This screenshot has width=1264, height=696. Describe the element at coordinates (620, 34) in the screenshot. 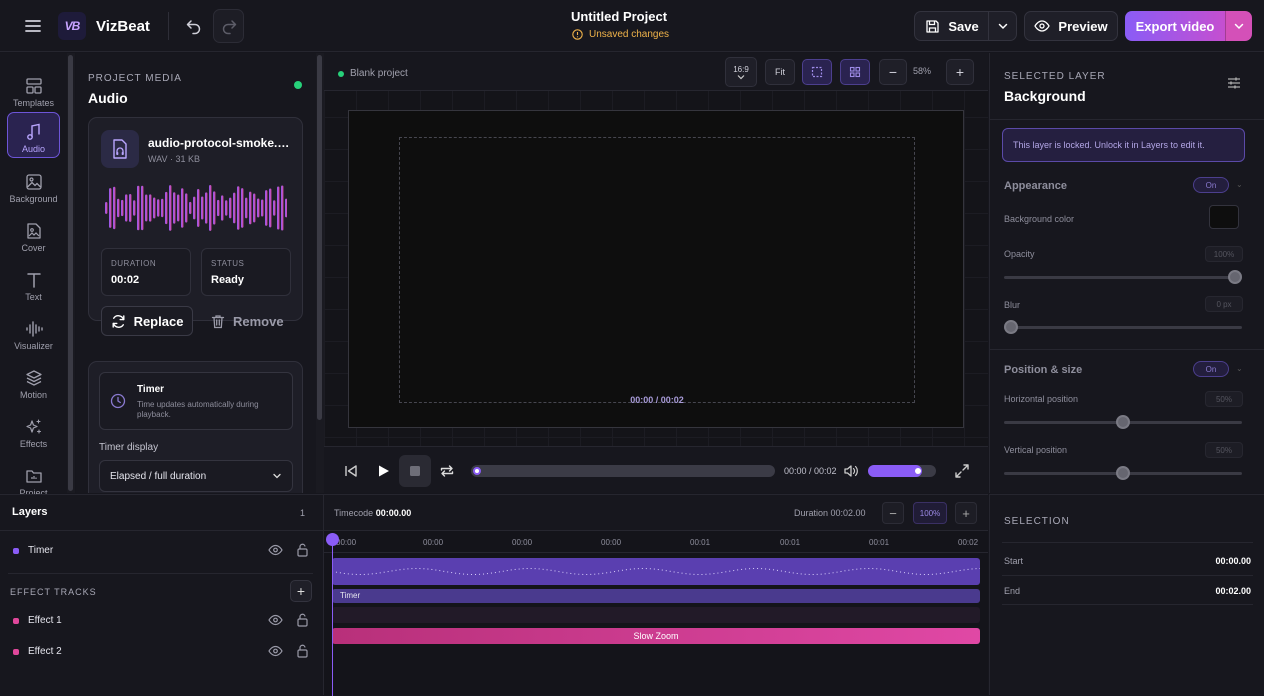

I see `unsaved-indicator: Unsaved changes` at that location.